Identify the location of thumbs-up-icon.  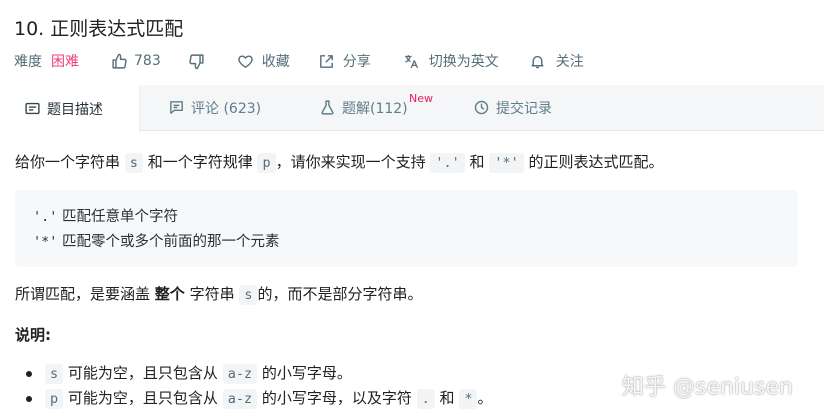
(119, 61).